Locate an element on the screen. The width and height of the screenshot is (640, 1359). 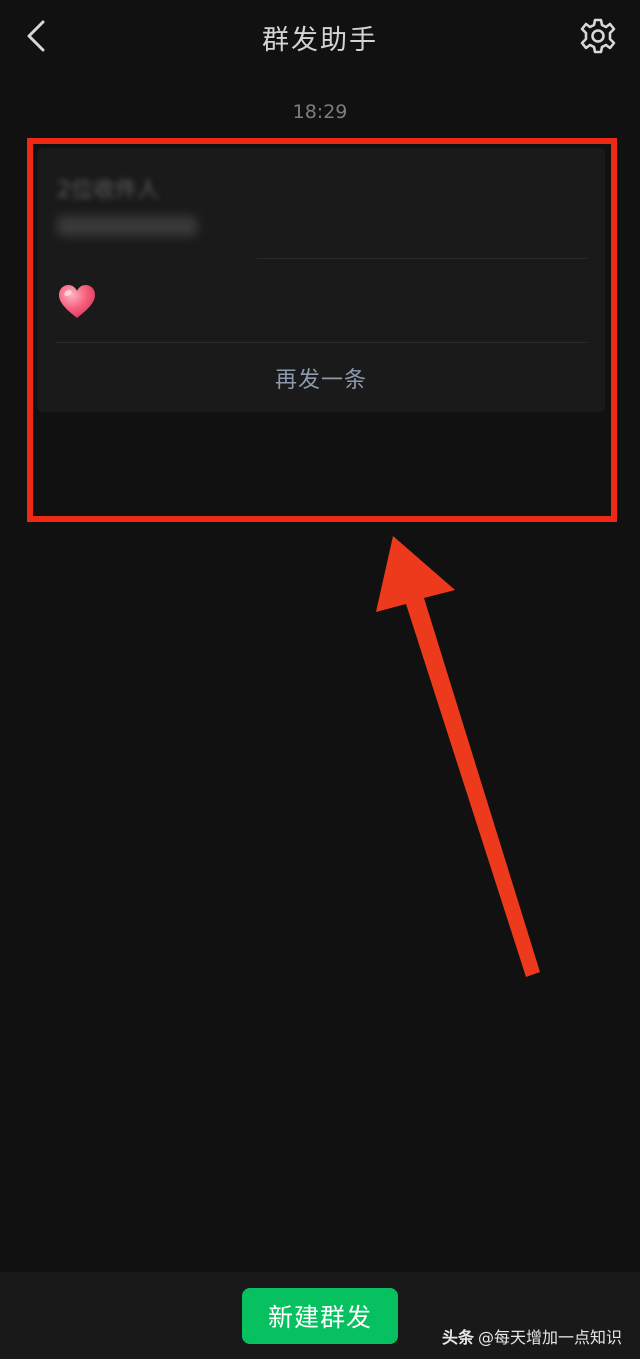
watermark: 头条 @每天增加一点知识 is located at coordinates (532, 1336).